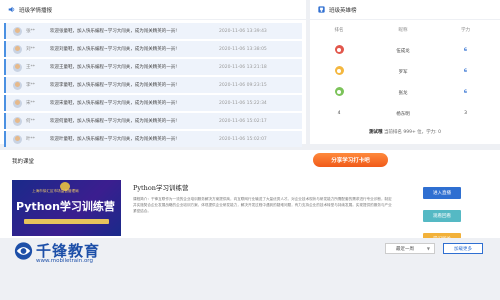 The width and height of the screenshot is (500, 300). What do you see at coordinates (243, 103) in the screenshot?
I see `news-time: 2020-11-06 15:22:34` at bounding box center [243, 103].